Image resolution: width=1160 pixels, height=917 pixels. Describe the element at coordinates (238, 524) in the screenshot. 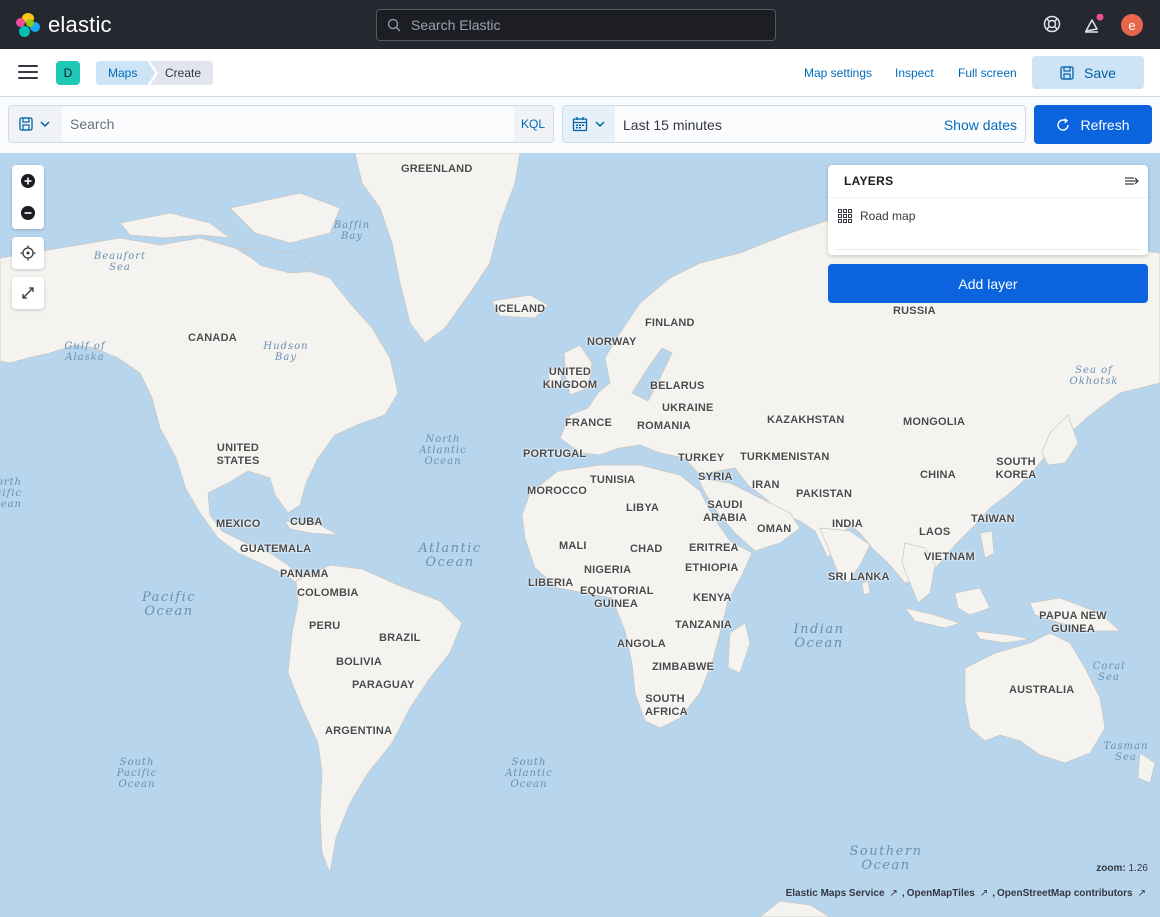

I see `country-label: MEXICO` at that location.